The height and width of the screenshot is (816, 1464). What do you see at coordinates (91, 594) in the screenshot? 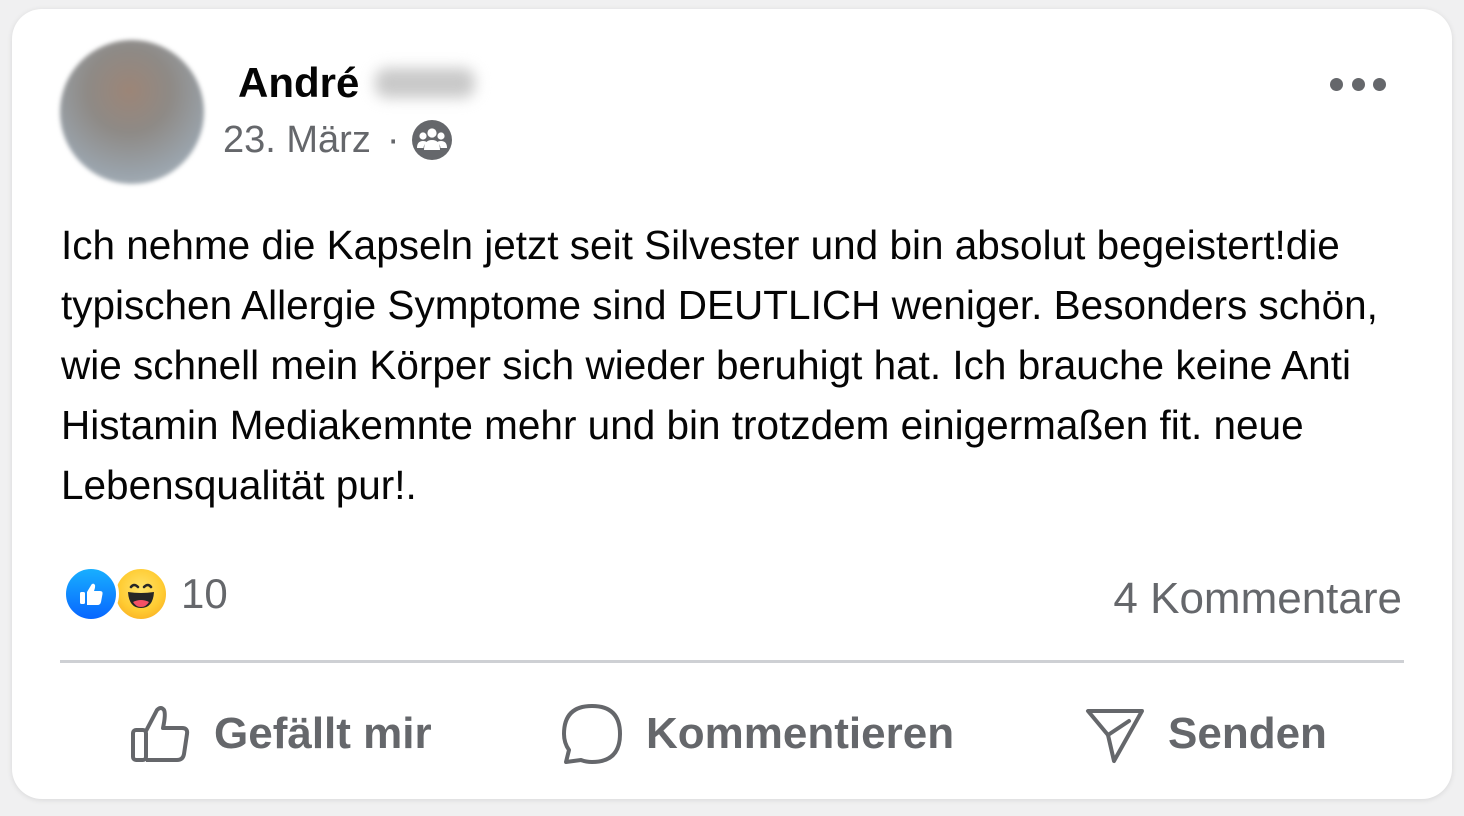
I see `like-reaction-icon` at bounding box center [91, 594].